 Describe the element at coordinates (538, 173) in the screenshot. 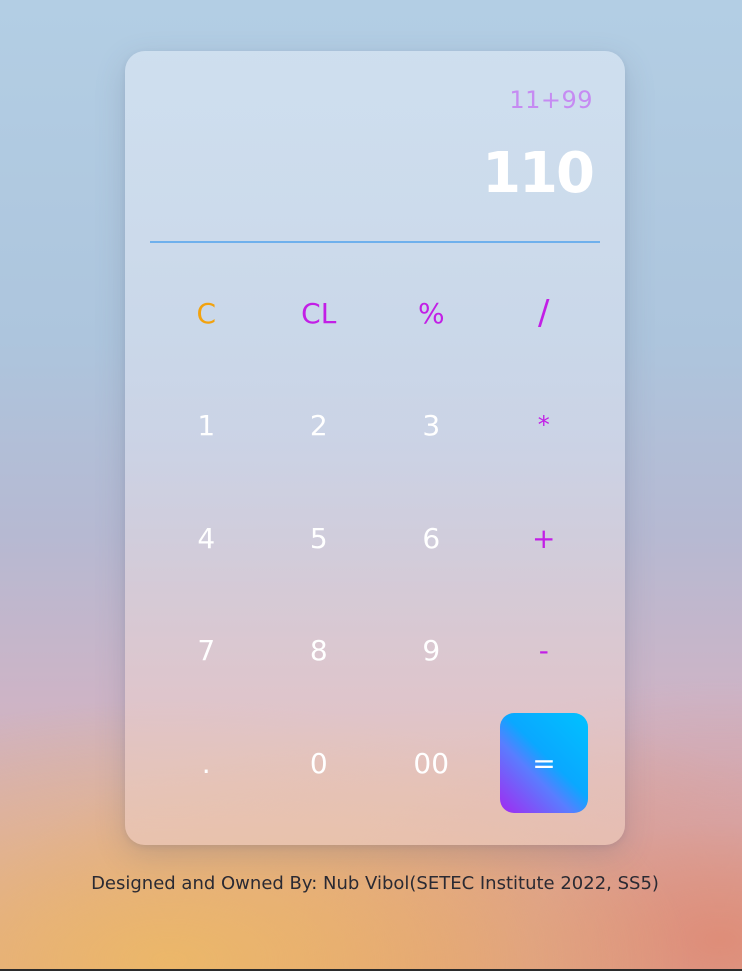

I see `result-display: 110` at that location.